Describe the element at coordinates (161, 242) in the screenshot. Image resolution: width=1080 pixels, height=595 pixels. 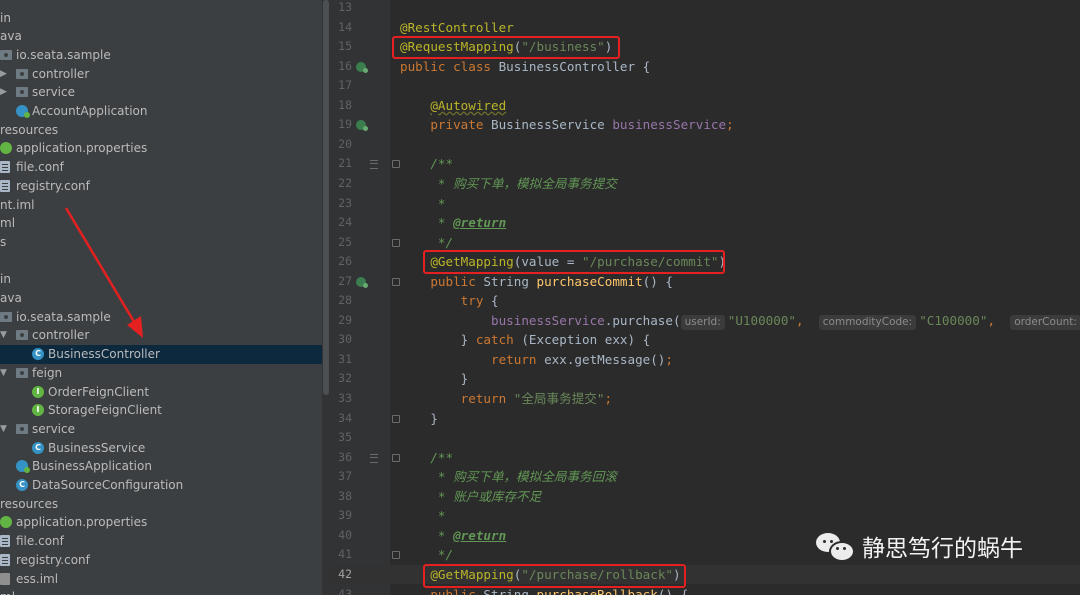
I see `tree-item: s` at that location.